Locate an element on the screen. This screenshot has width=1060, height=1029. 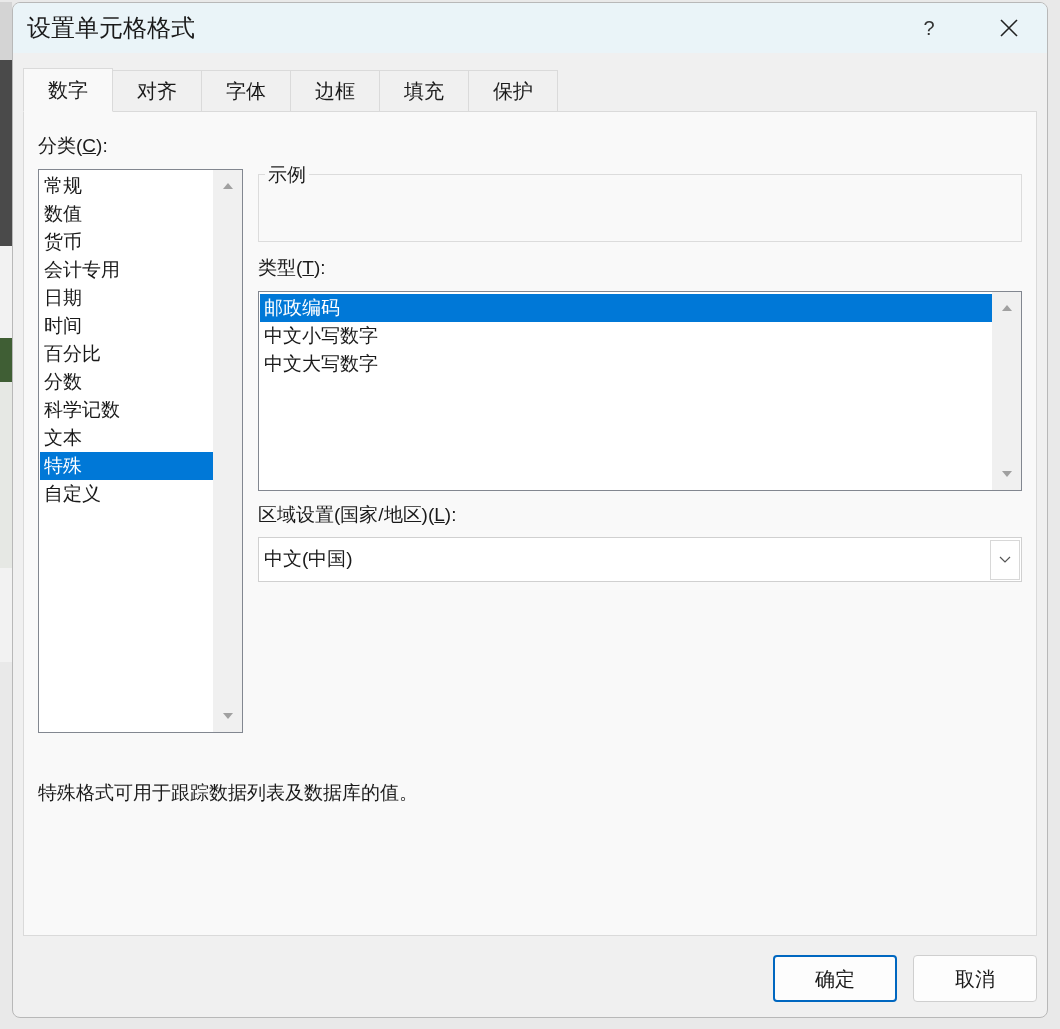
list-item: 百分比 is located at coordinates (126, 353).